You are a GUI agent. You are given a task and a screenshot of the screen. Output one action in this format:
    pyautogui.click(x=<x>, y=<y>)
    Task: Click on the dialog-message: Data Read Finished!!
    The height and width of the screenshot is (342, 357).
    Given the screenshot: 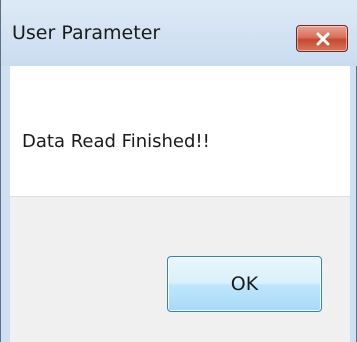 What is the action you would take?
    pyautogui.click(x=116, y=141)
    